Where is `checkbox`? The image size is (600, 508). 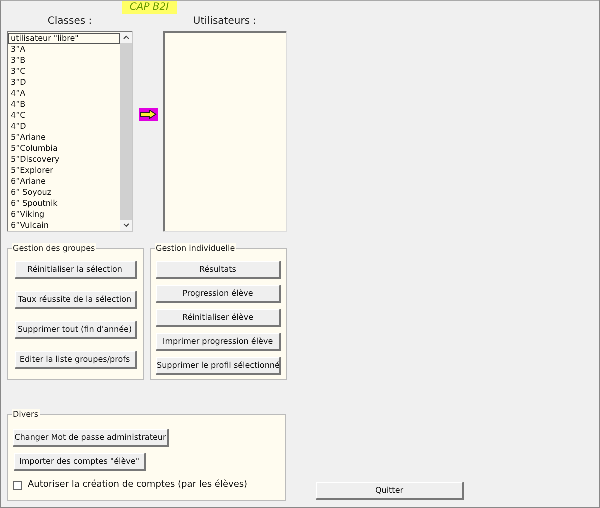 checkbox is located at coordinates (17, 485).